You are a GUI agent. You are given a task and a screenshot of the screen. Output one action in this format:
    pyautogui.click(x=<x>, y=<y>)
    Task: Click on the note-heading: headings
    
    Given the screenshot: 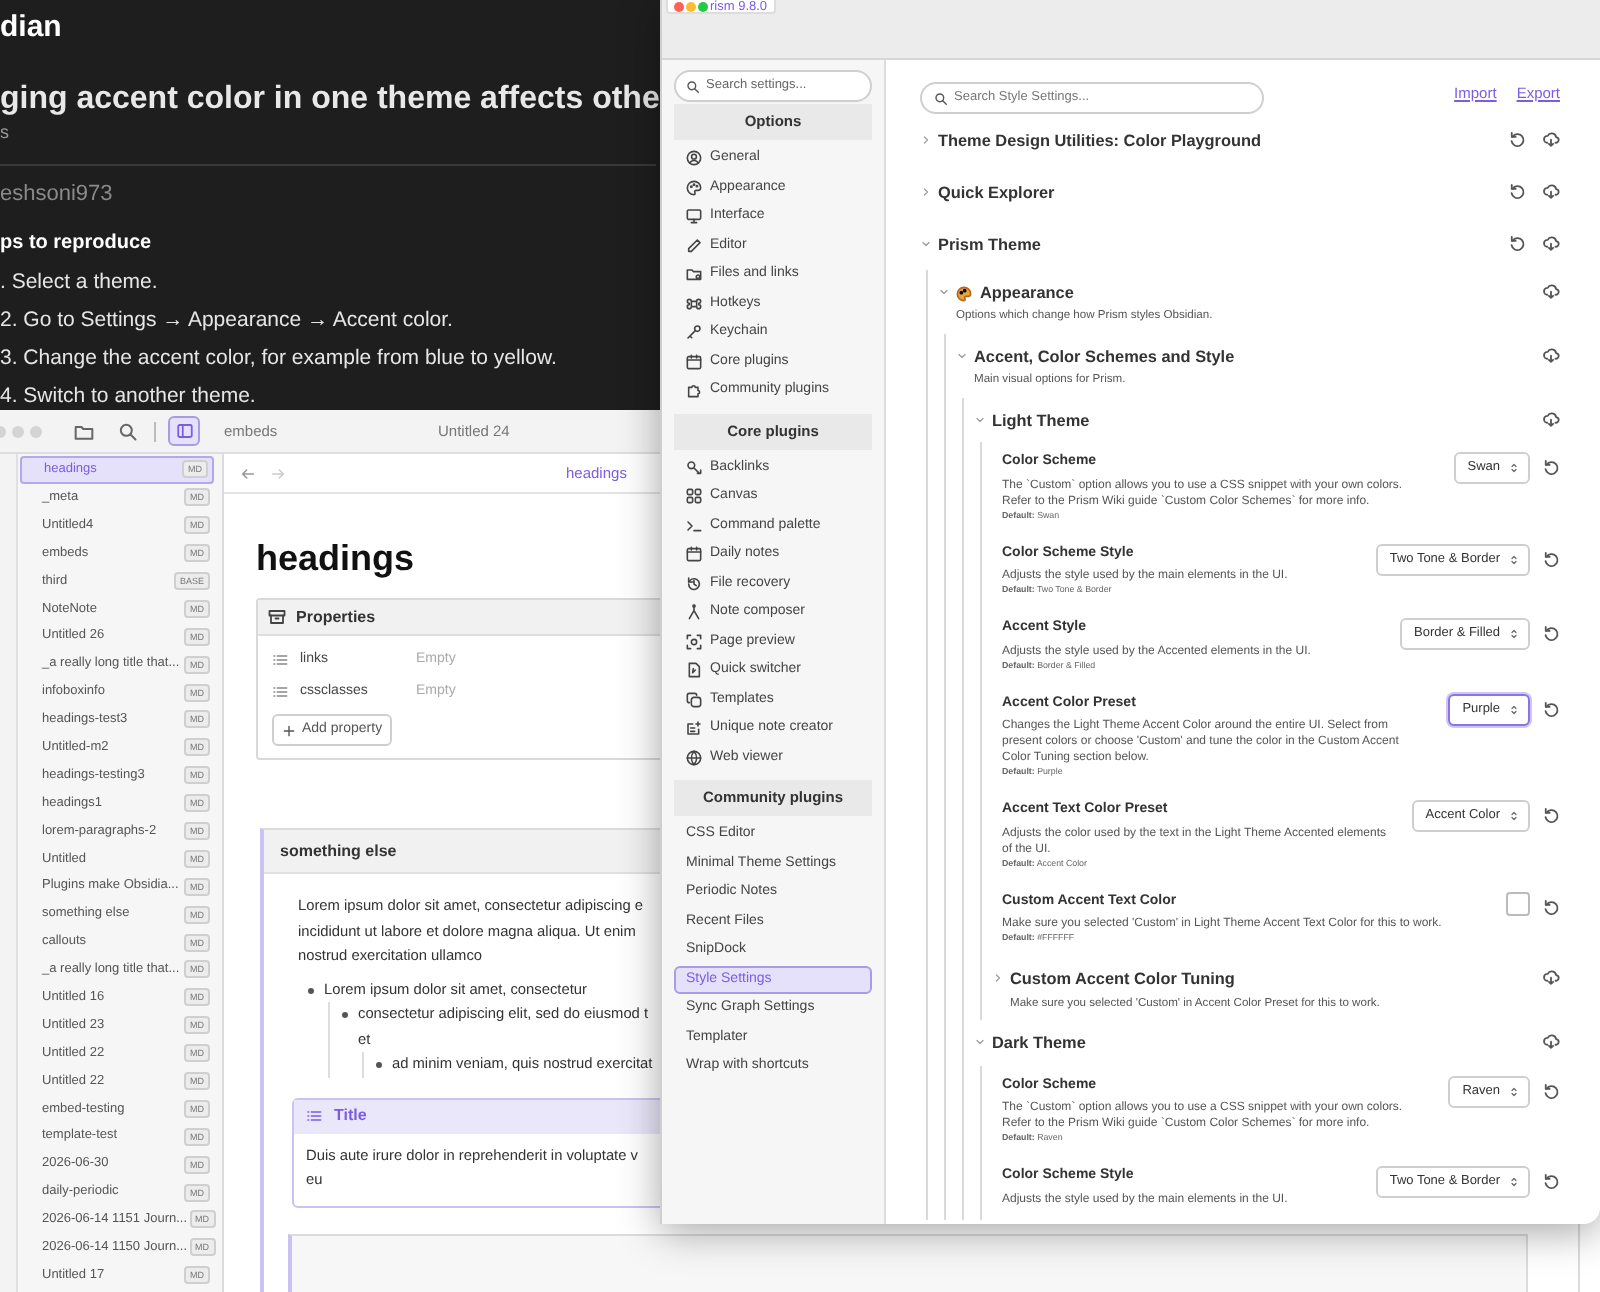 What is the action you would take?
    pyautogui.click(x=335, y=558)
    